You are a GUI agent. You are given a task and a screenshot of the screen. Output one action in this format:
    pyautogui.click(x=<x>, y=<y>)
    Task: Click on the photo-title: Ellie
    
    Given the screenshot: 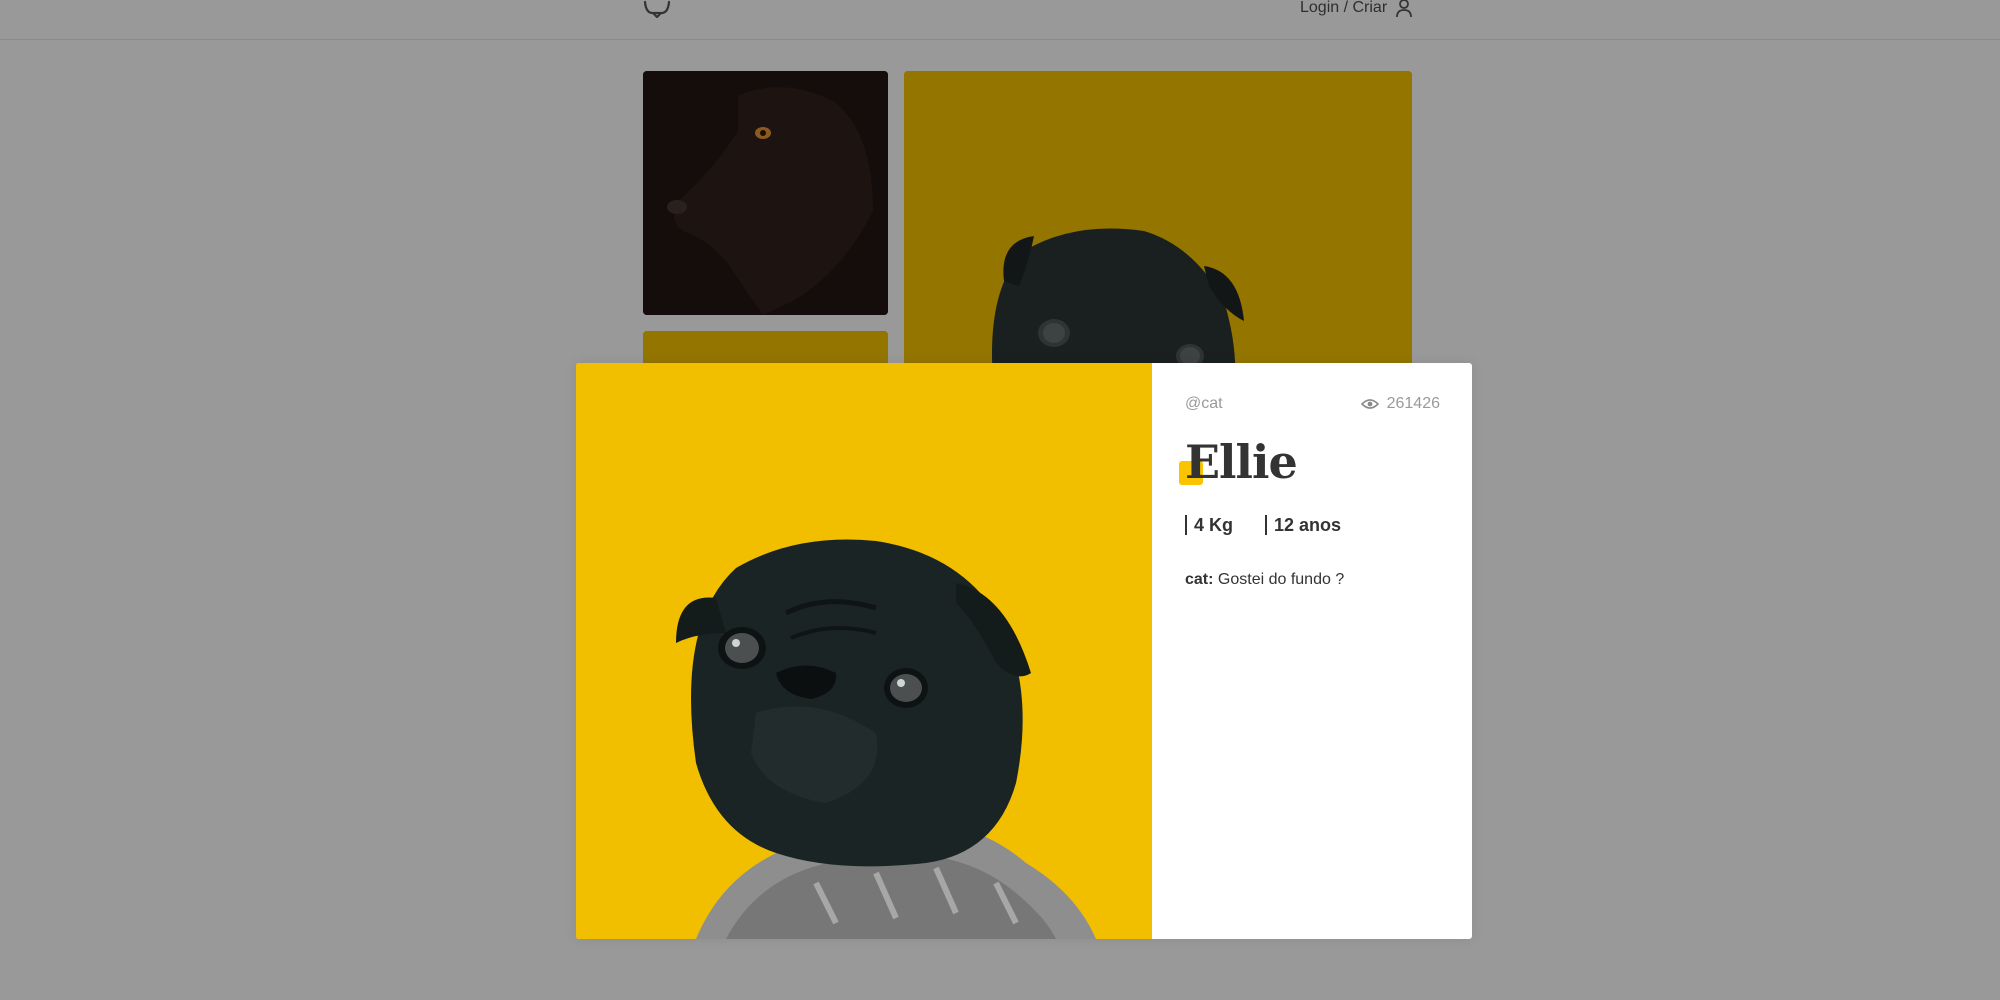 What is the action you would take?
    pyautogui.click(x=1241, y=462)
    